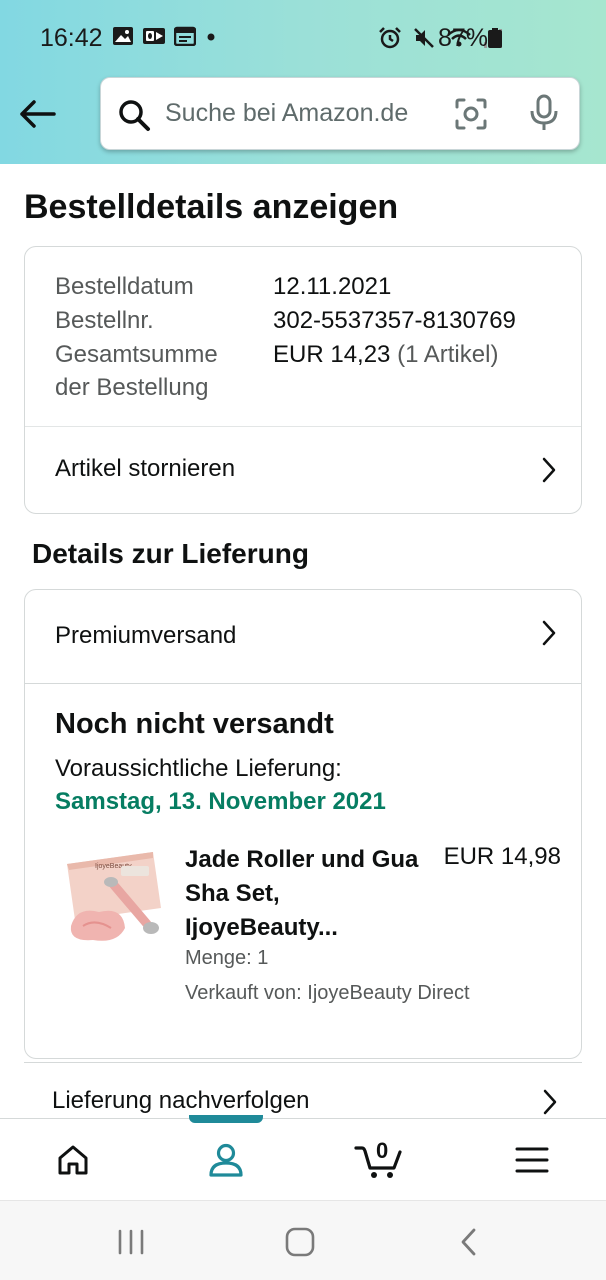 This screenshot has height=1280, width=606. What do you see at coordinates (471, 114) in the screenshot?
I see `camera-lens-icon` at bounding box center [471, 114].